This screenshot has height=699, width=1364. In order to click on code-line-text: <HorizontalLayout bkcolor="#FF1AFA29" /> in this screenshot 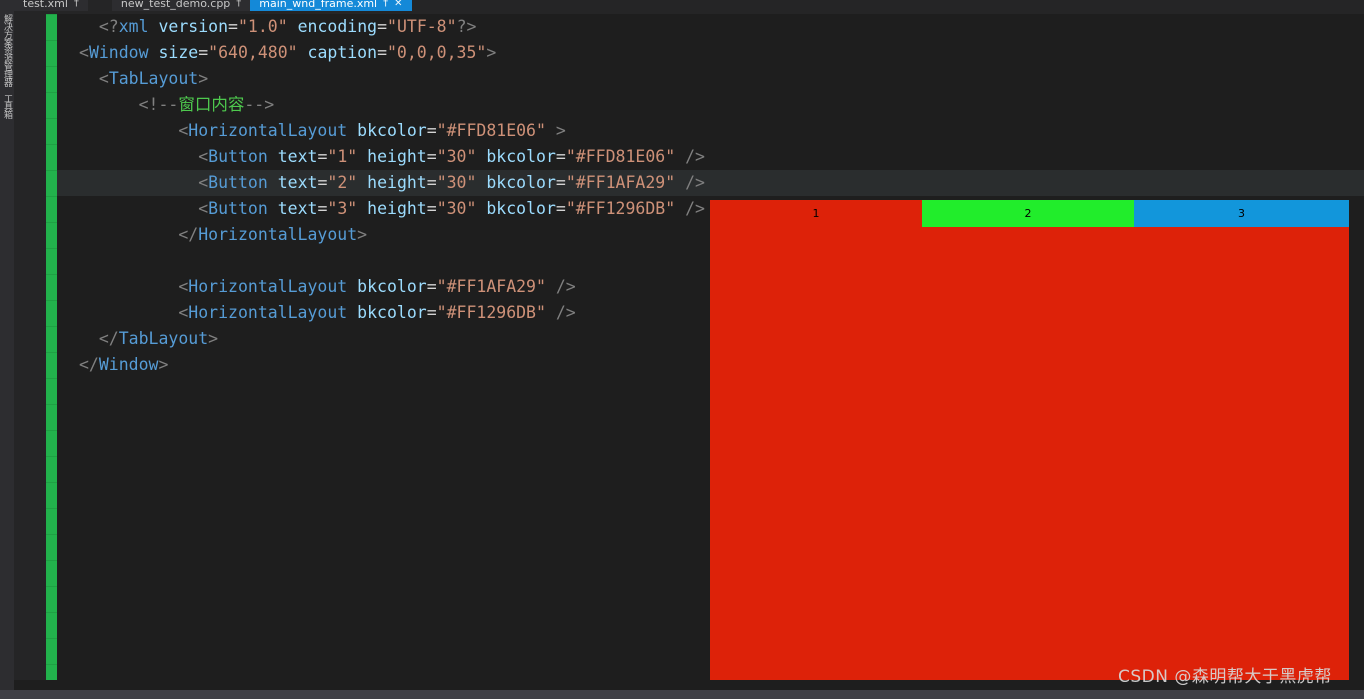, I will do `click(377, 286)`.